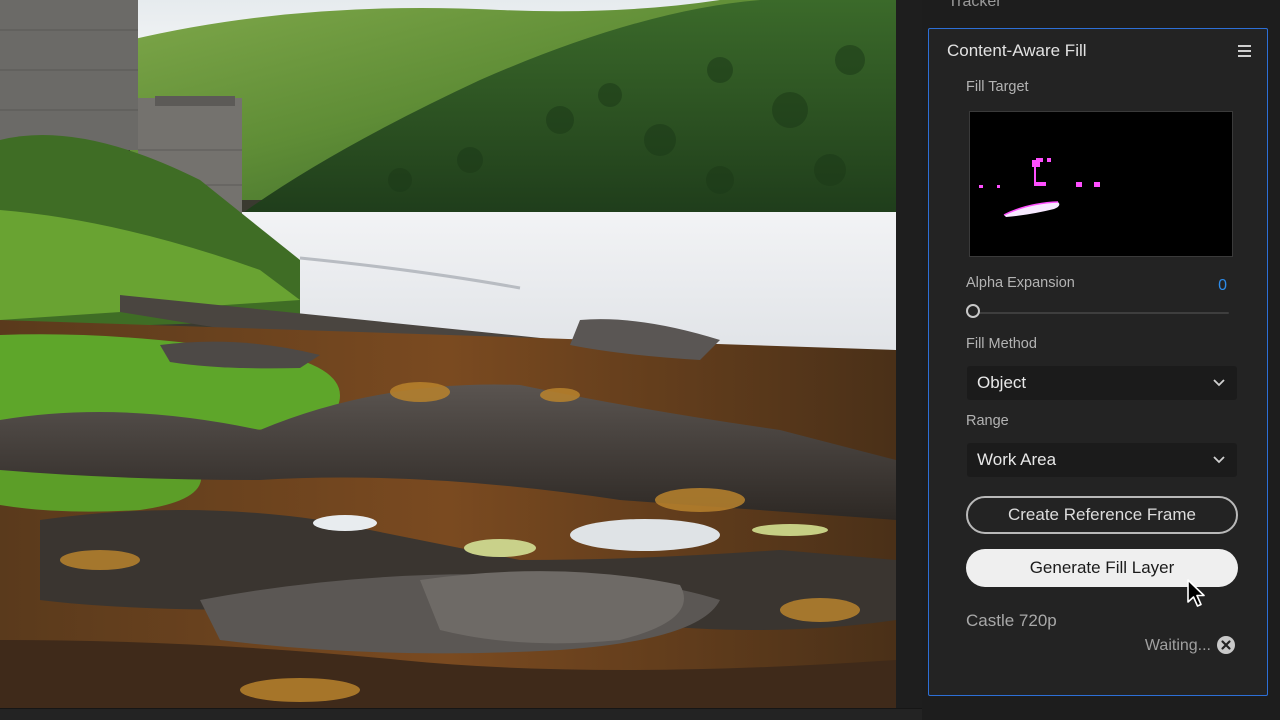  Describe the element at coordinates (1102, 460) in the screenshot. I see `range-dropdown: Work Area` at that location.